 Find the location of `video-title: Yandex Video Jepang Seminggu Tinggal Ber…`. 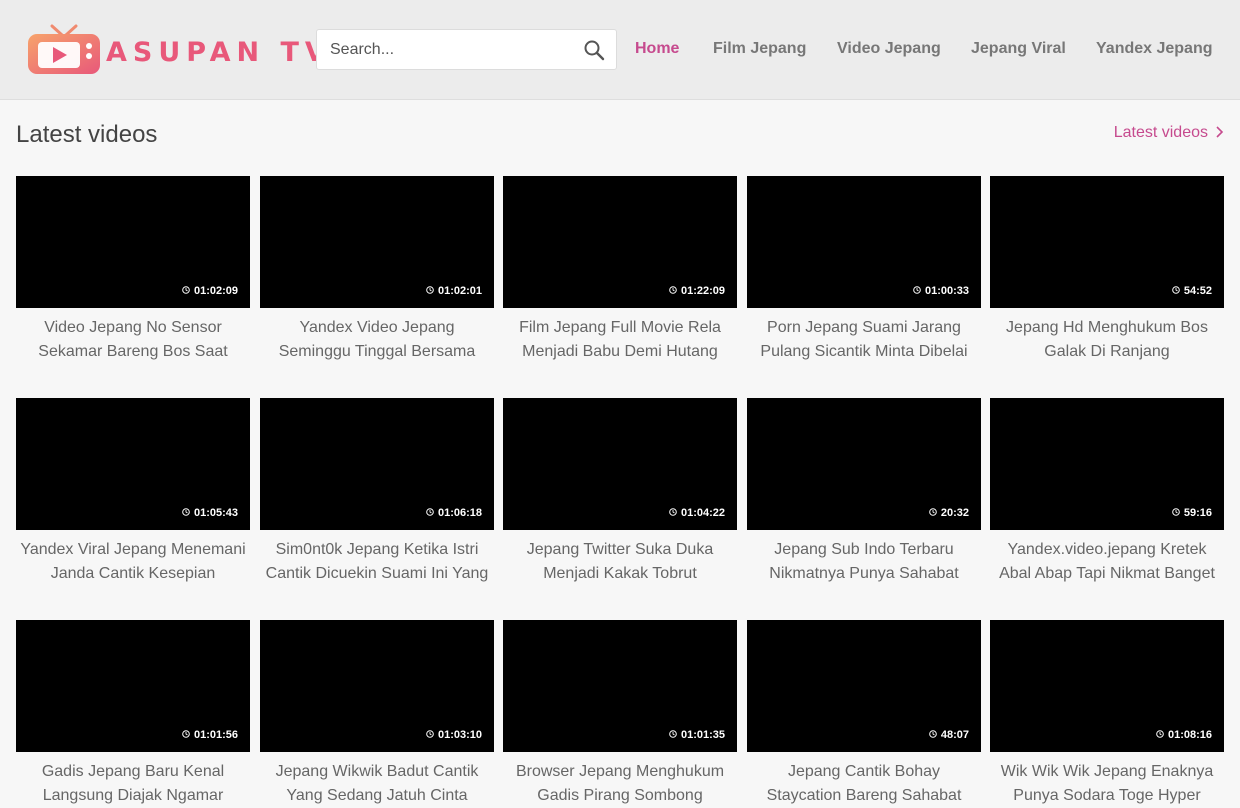

video-title: Yandex Video Jepang Seminggu Tinggal Ber… is located at coordinates (377, 340).